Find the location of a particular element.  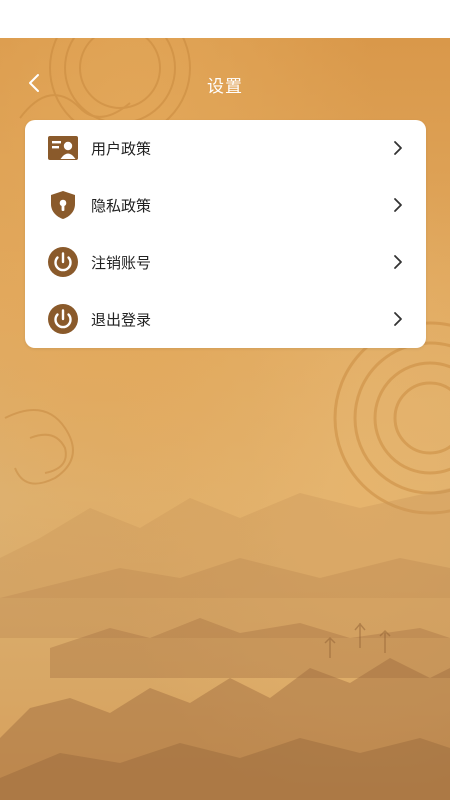

status-bar is located at coordinates (225, 19).